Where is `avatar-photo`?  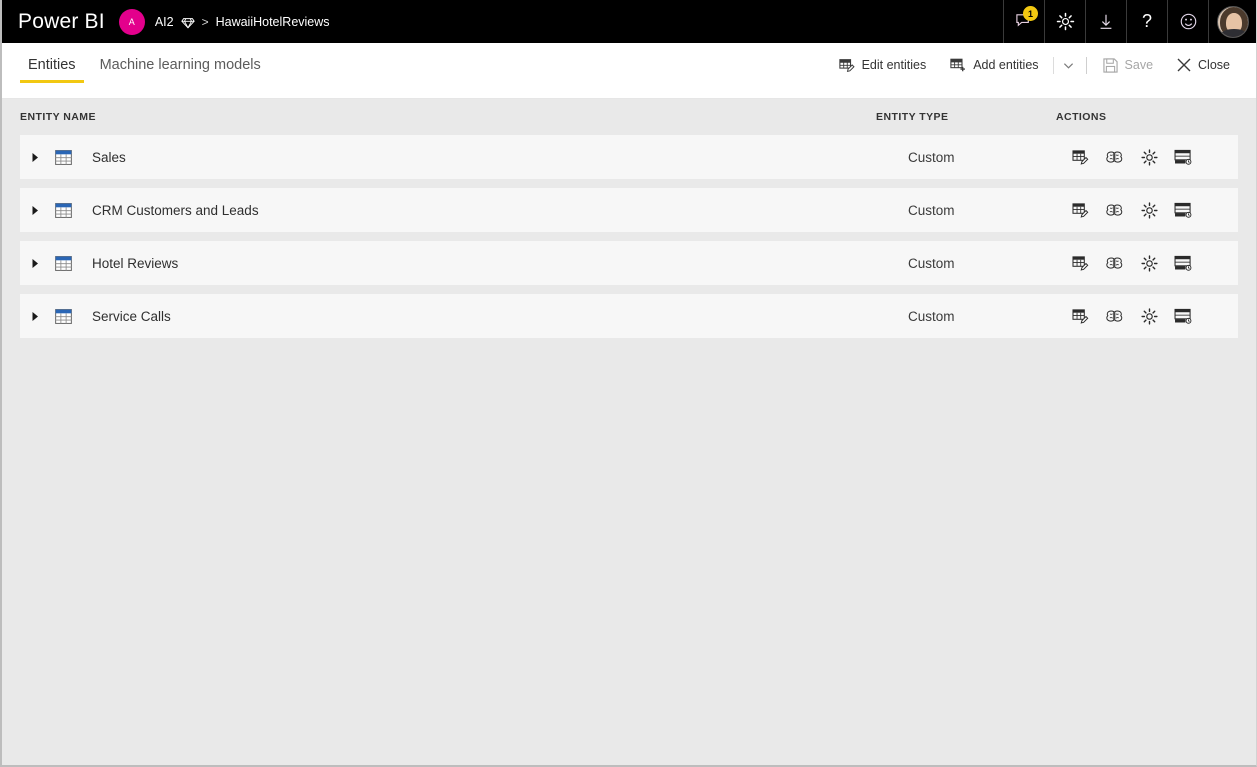
avatar-photo is located at coordinates (1232, 21).